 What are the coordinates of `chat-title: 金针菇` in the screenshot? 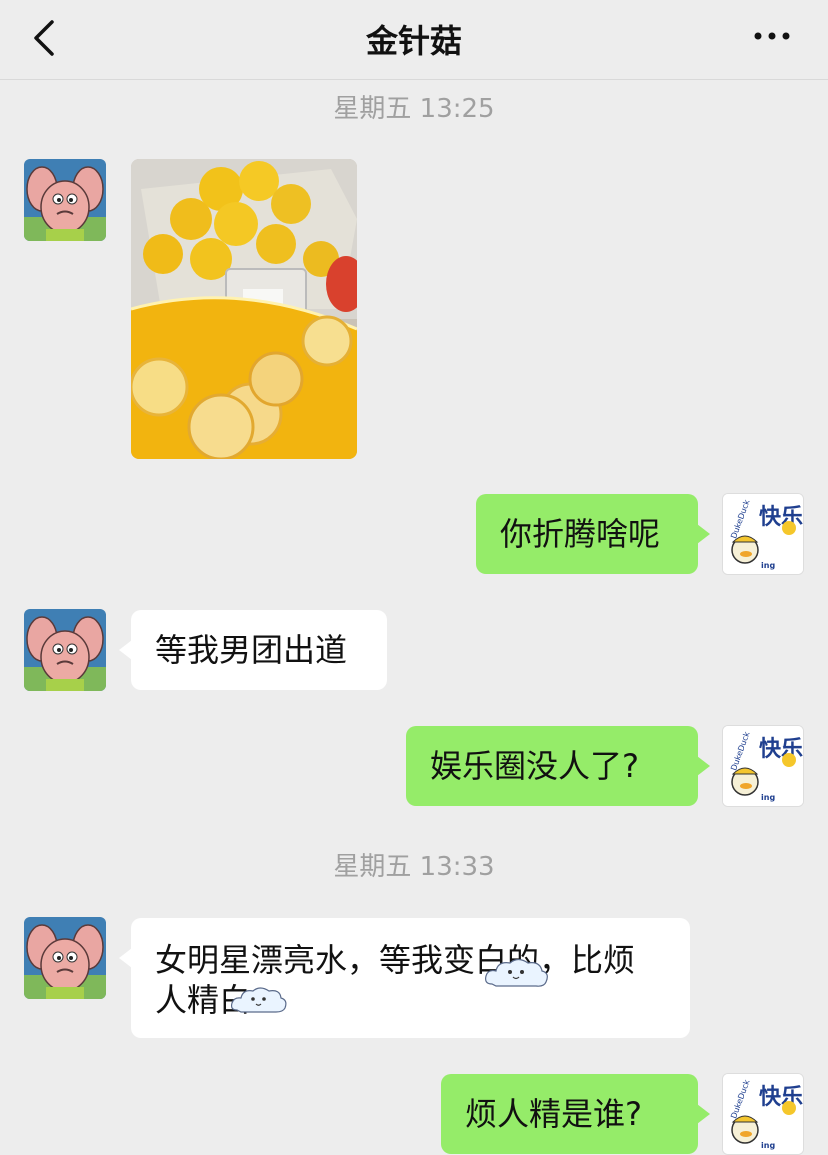 It's located at (413, 41).